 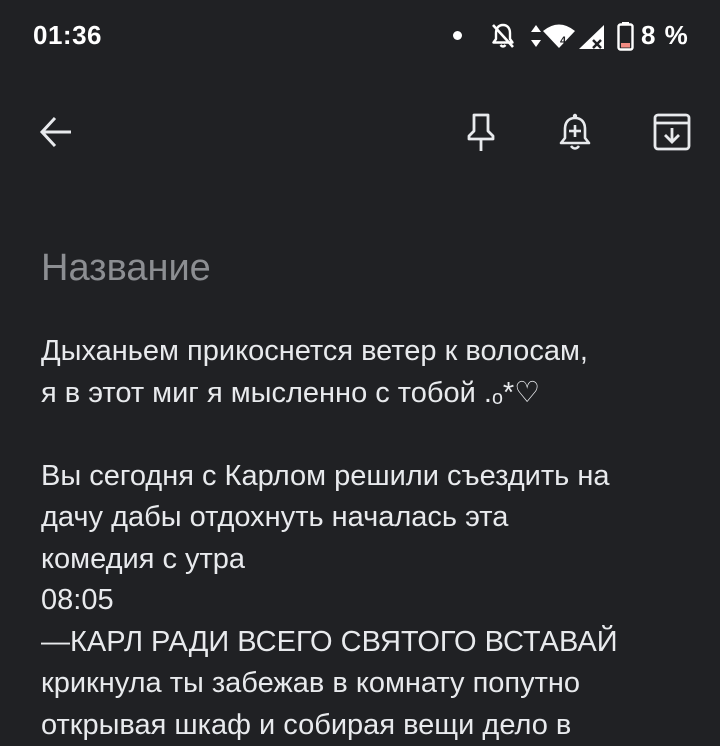 I want to click on note-body-line, so click(x=366, y=435).